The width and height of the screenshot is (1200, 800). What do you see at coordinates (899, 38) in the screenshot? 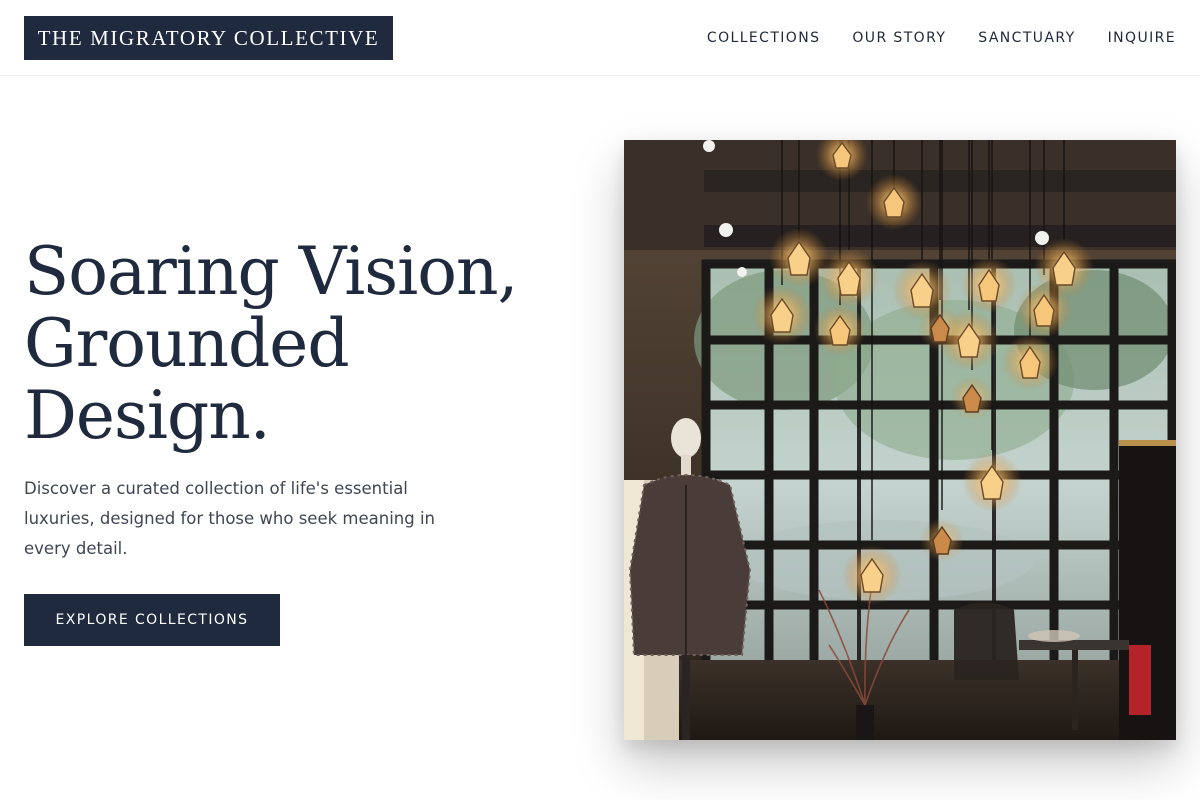
I see `nav-item-our-story: OUR STORY` at bounding box center [899, 38].